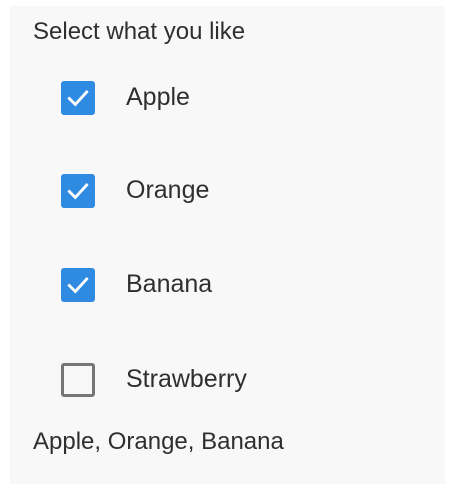 This screenshot has height=491, width=449. Describe the element at coordinates (186, 379) in the screenshot. I see `option-label-strawberry: Strawberry` at that location.